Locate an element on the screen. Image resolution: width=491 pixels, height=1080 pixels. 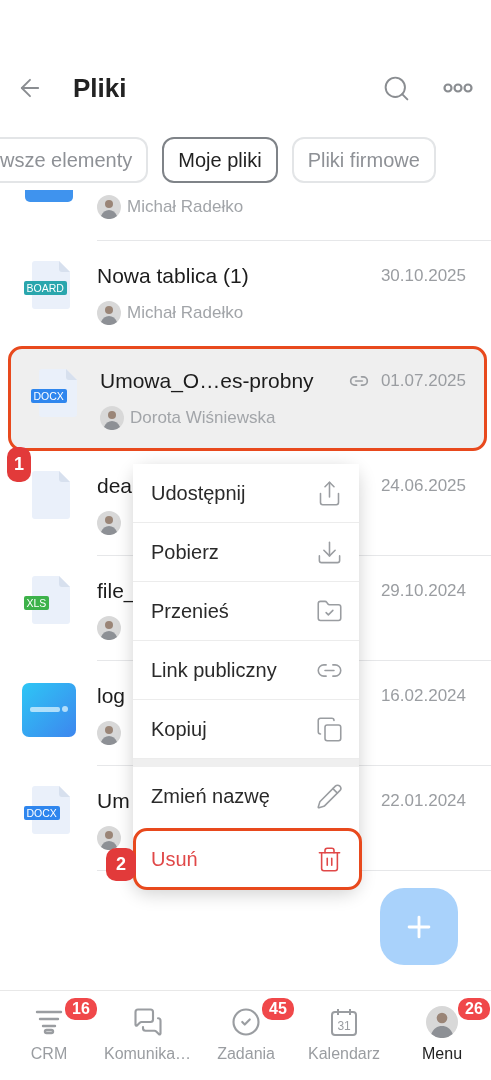
more-button is located at coordinates (458, 88).